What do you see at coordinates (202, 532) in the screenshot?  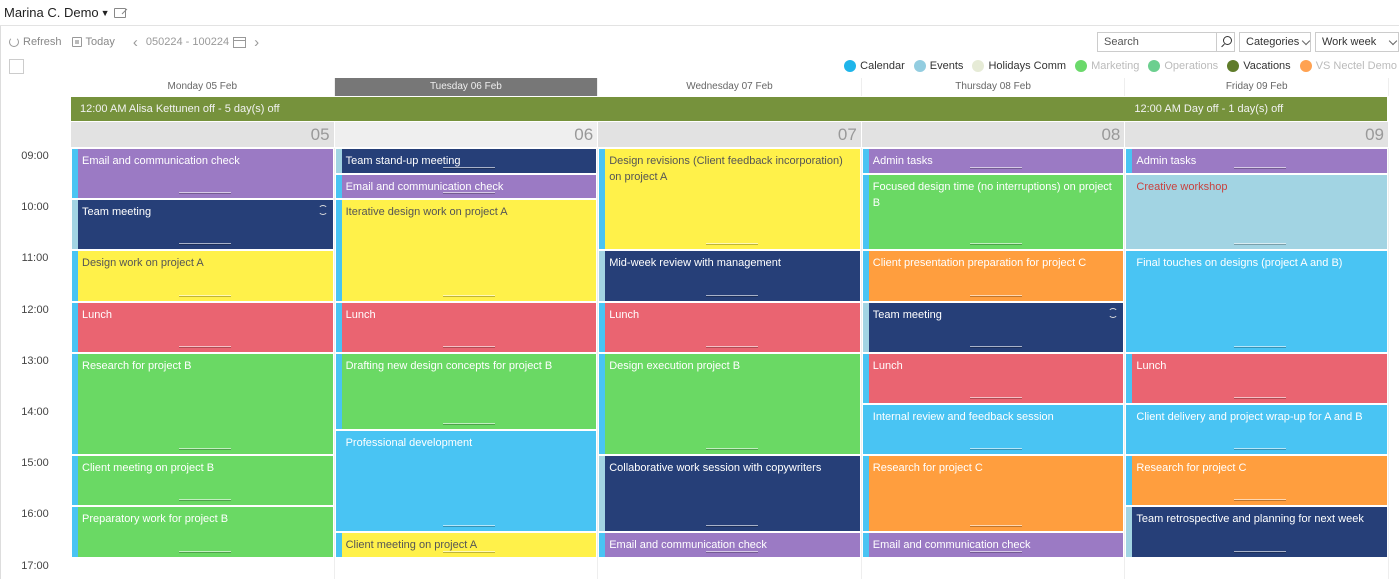 I see `calendar-event: Preparatory work for project B` at bounding box center [202, 532].